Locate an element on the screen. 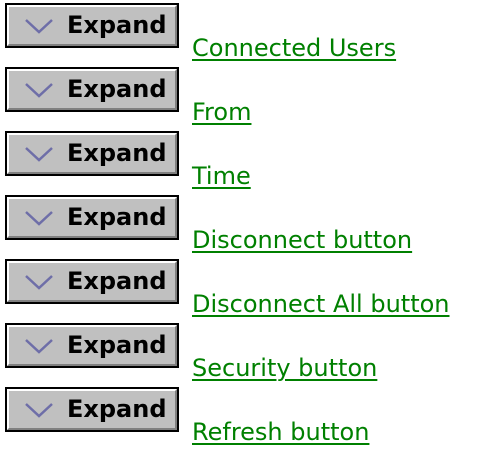  topic-link-security-button: Security button is located at coordinates (279, 368).